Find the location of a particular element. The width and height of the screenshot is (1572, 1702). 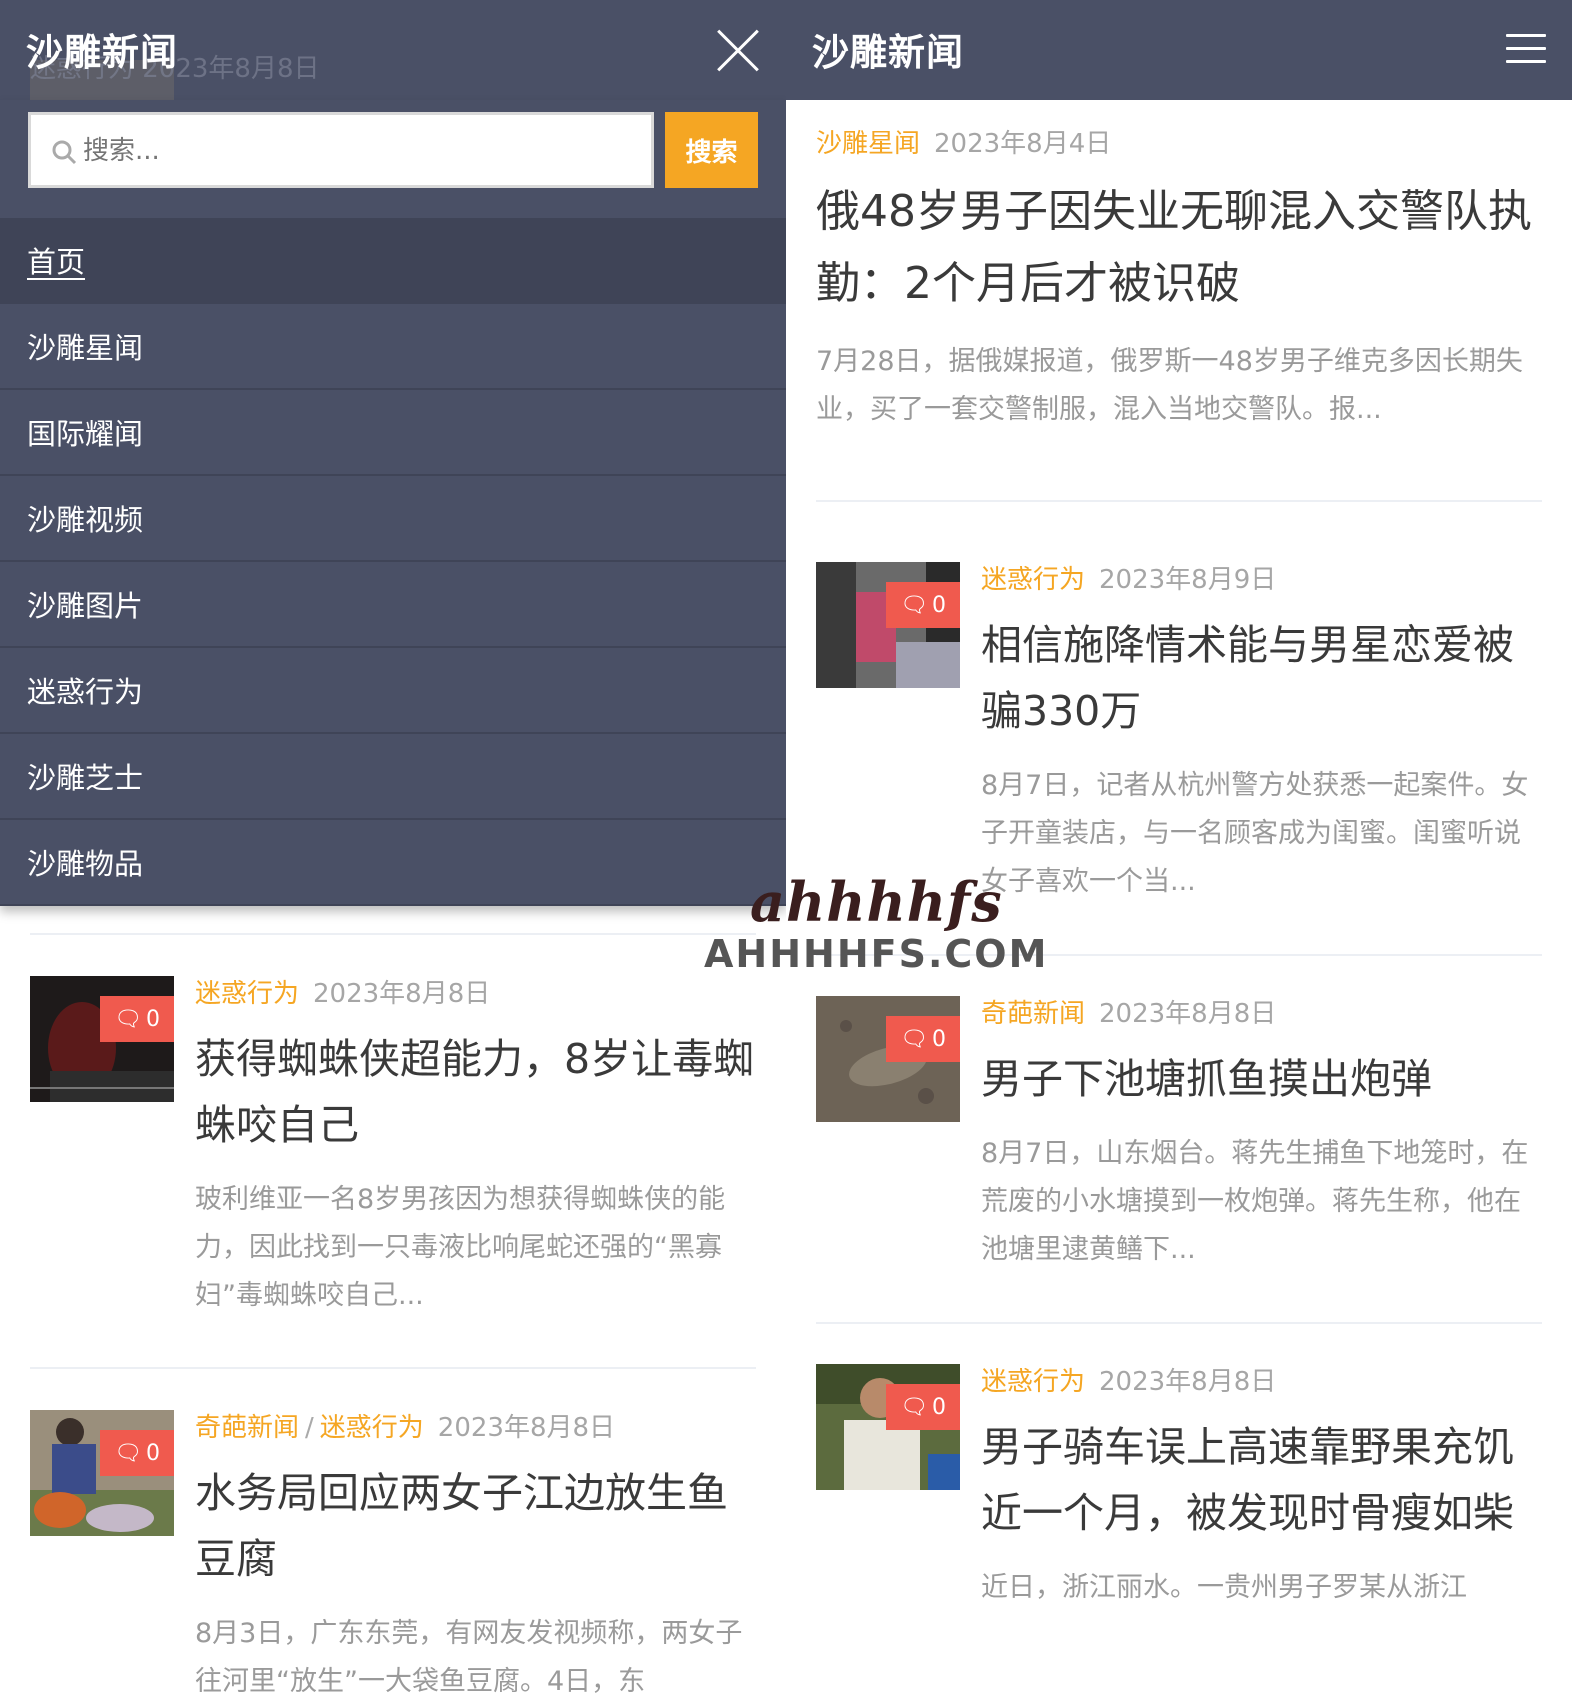

hamburger-menu-icon is located at coordinates (1526, 50).